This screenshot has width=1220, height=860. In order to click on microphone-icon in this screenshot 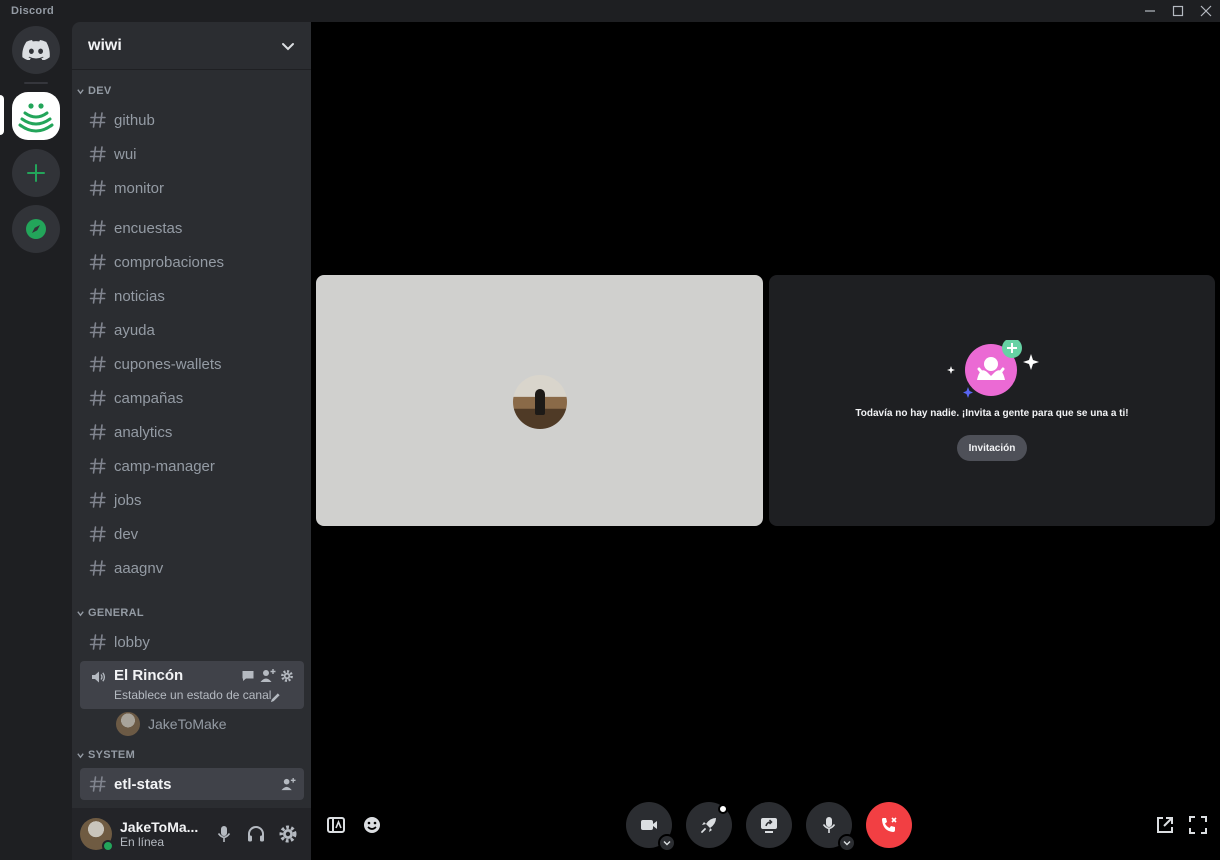, I will do `click(224, 834)`.